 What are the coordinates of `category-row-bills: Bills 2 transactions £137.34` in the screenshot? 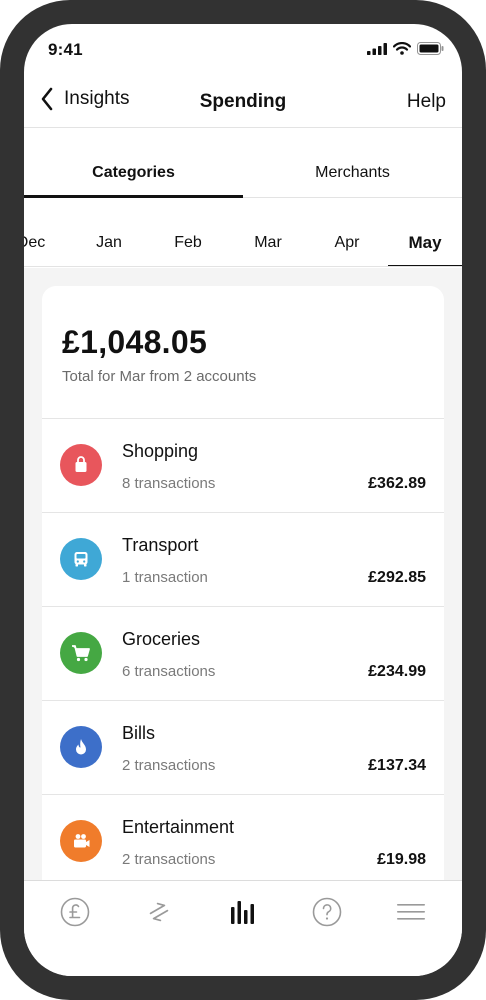 It's located at (243, 747).